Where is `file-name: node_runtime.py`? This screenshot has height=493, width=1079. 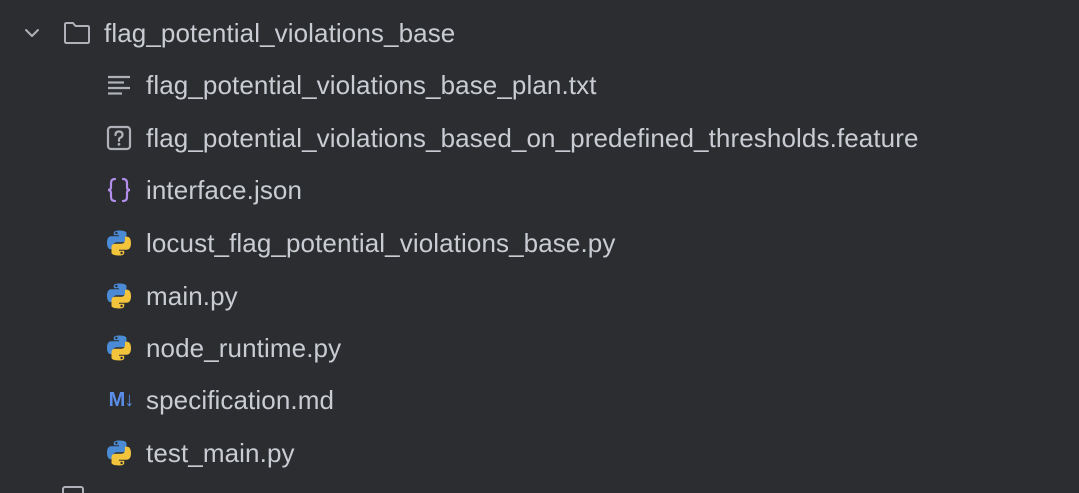
file-name: node_runtime.py is located at coordinates (244, 347).